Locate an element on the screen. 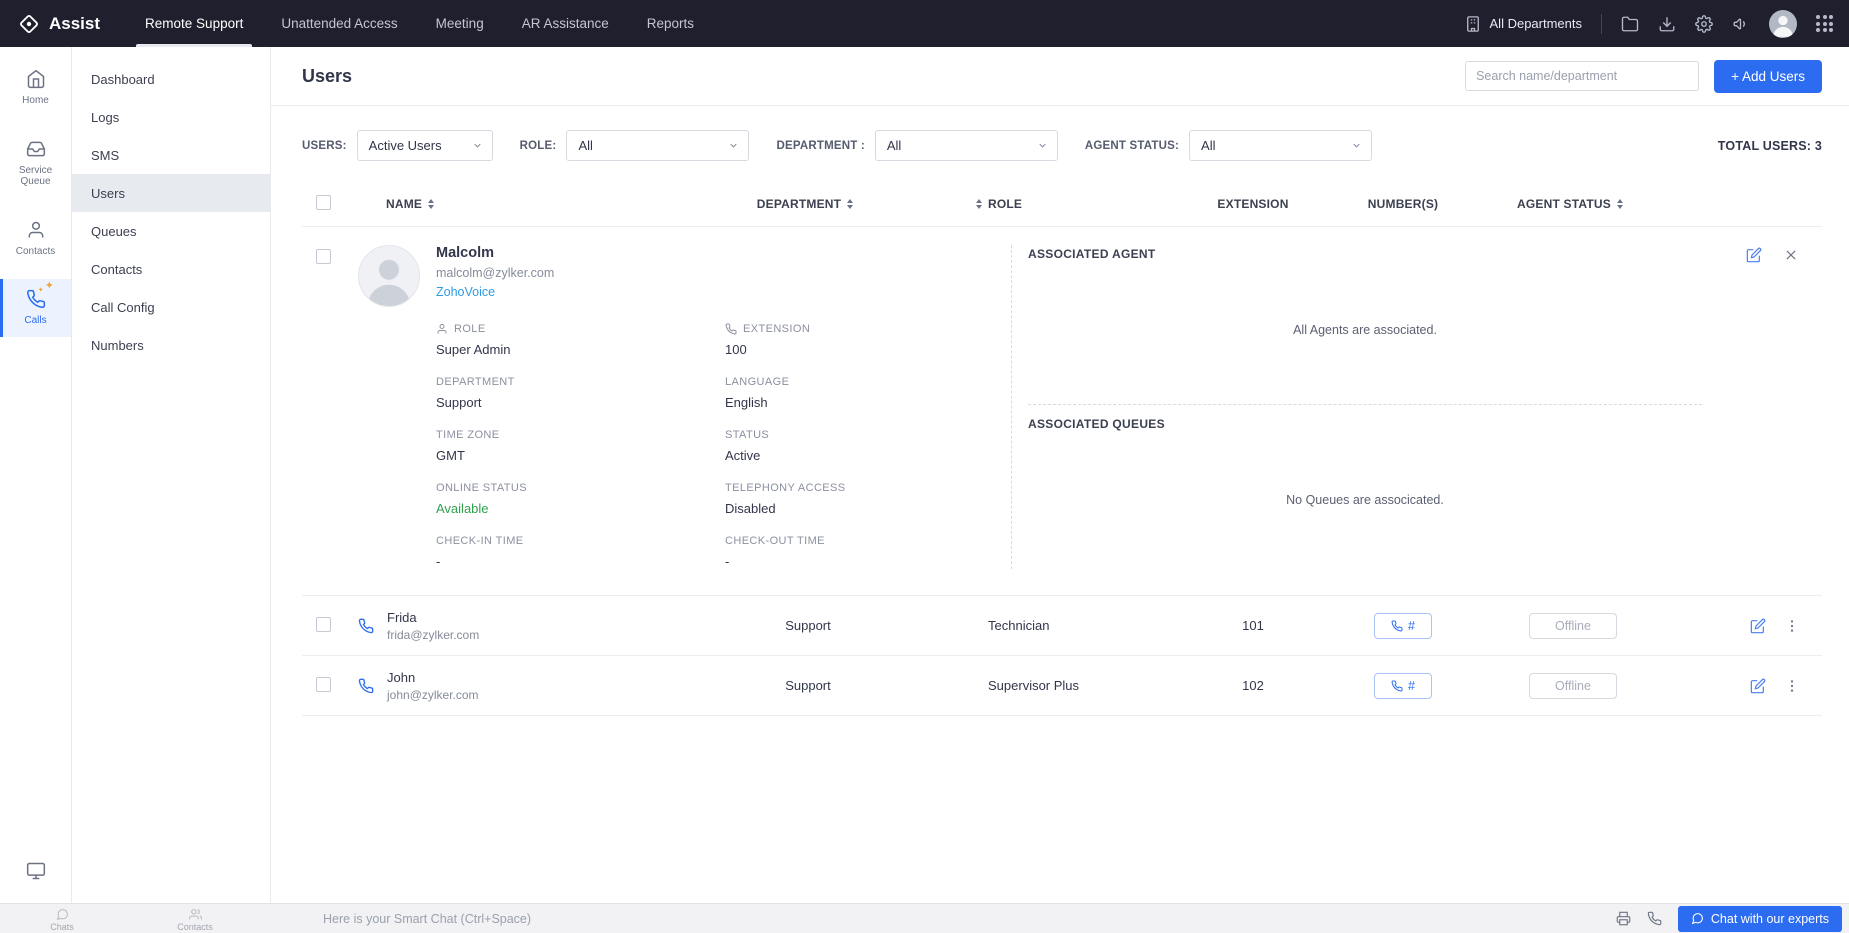 Image resolution: width=1849 pixels, height=933 pixels. taskbar-chats: Chats is located at coordinates (62, 920).